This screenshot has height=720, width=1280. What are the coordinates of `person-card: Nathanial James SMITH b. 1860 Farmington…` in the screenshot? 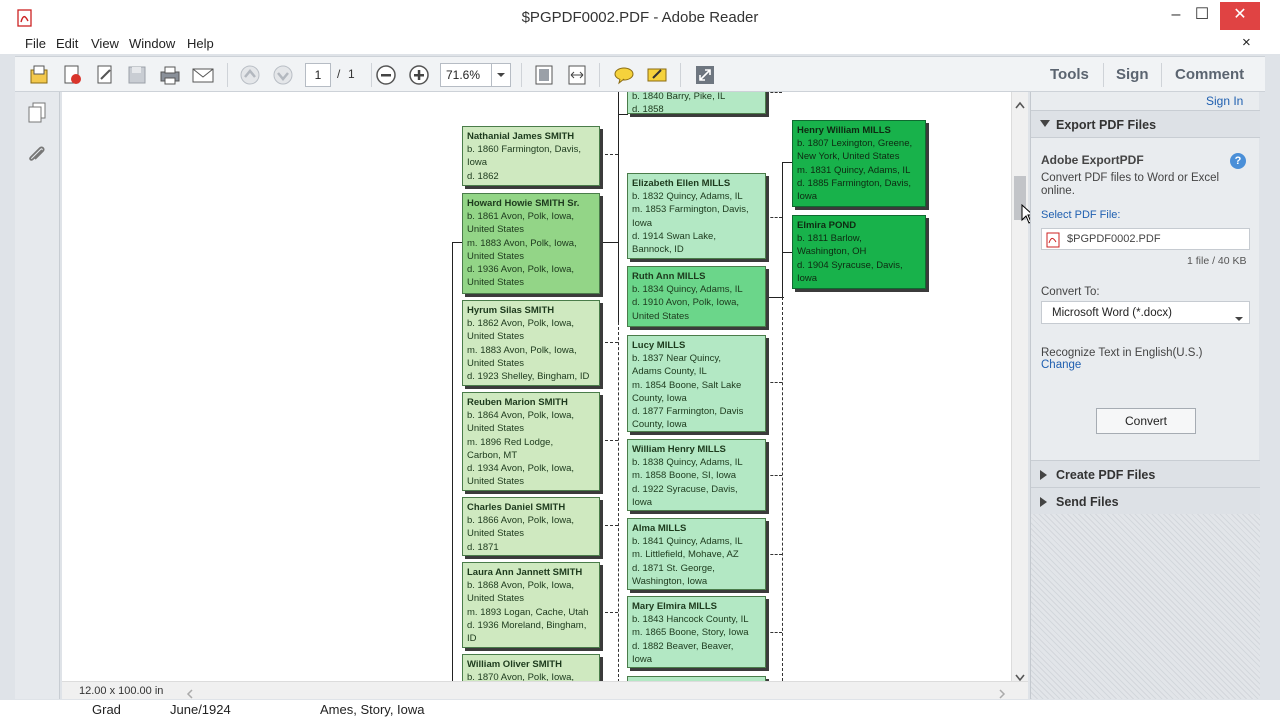 It's located at (531, 156).